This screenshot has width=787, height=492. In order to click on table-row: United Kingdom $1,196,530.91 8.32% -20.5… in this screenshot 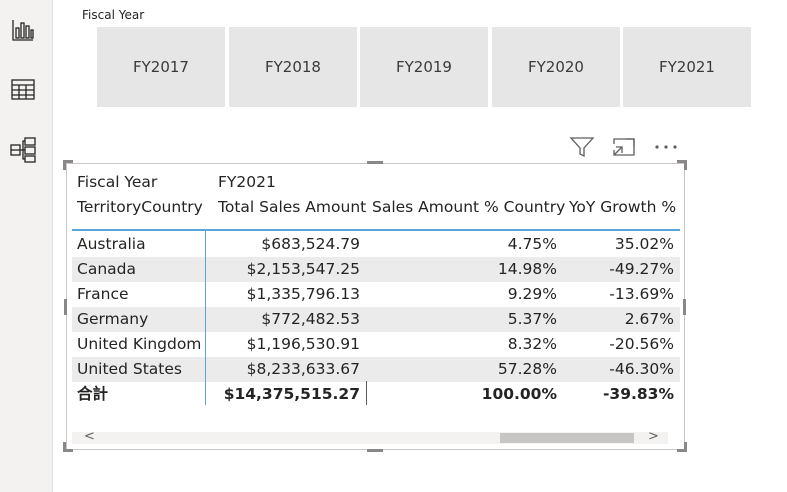, I will do `click(376, 344)`.